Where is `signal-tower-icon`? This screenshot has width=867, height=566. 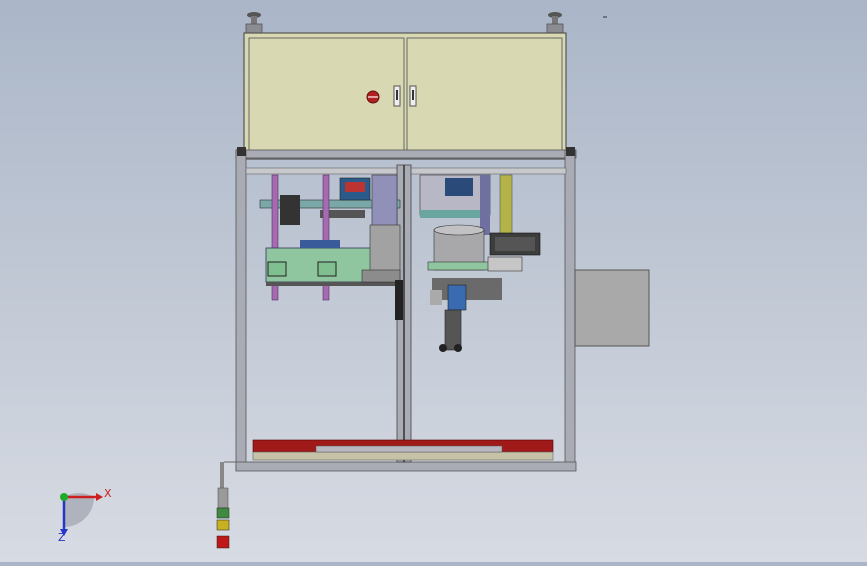 signal-tower-icon is located at coordinates (226, 505).